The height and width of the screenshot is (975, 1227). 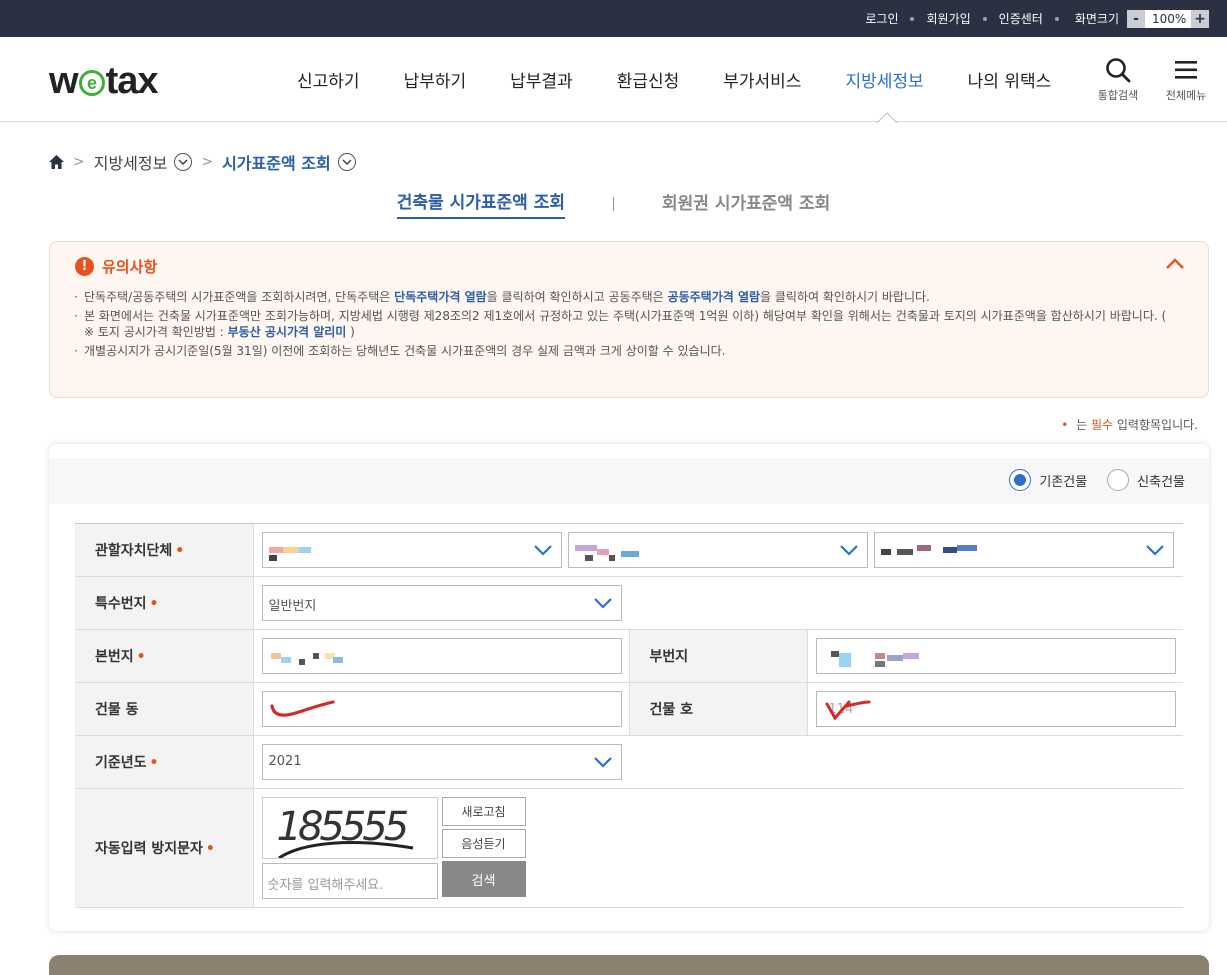 What do you see at coordinates (483, 843) in the screenshot?
I see `captcha-audio-button: 음성듣기` at bounding box center [483, 843].